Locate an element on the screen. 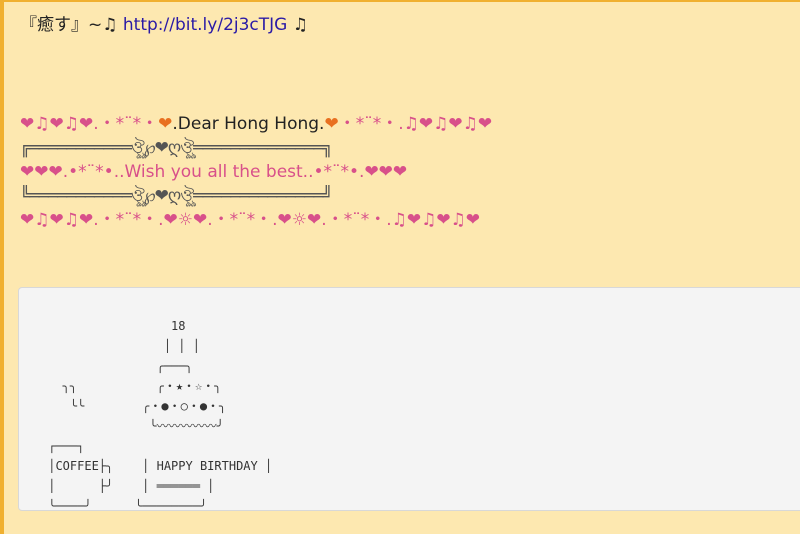  frame-top: ╔═══════════ঔৣ℘❤ღঔৣ══════════════╗ is located at coordinates (176, 148).